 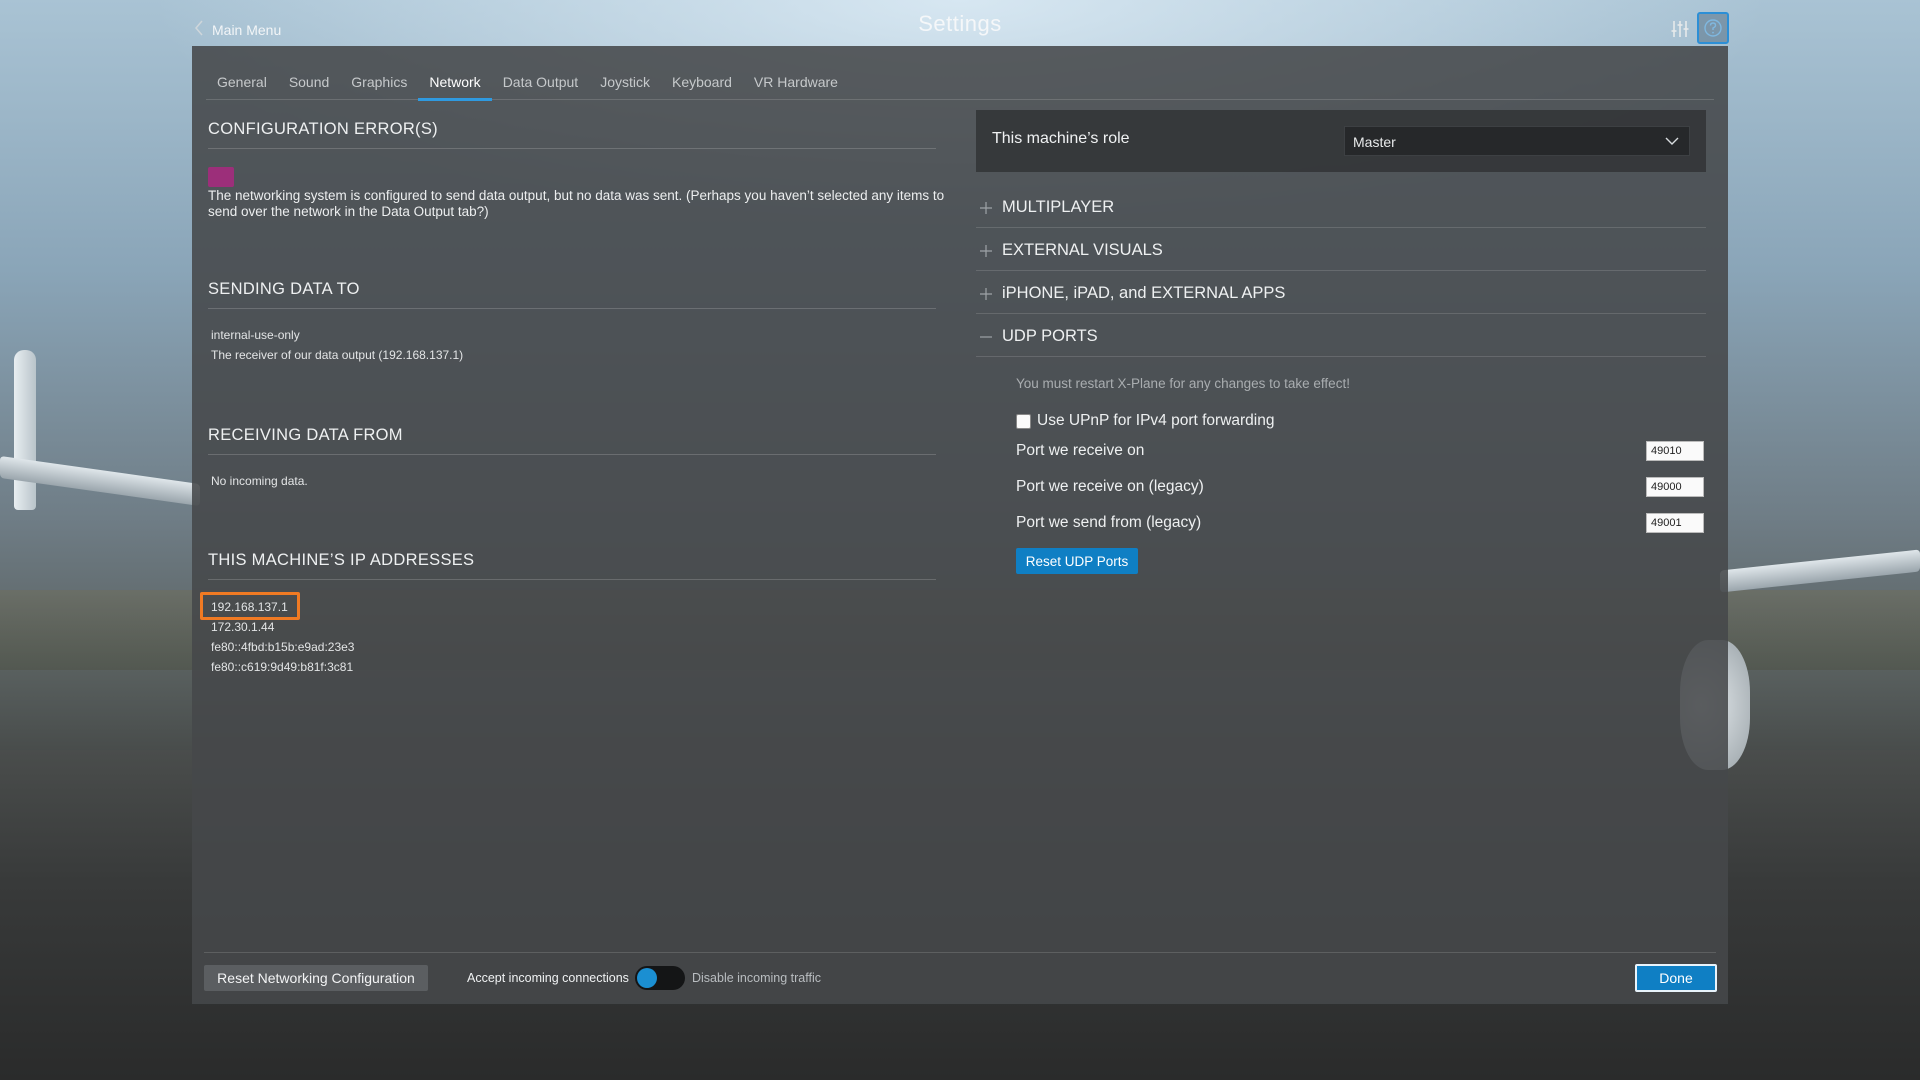 I want to click on sending-data-title: SENDING DATA TO, so click(x=284, y=289).